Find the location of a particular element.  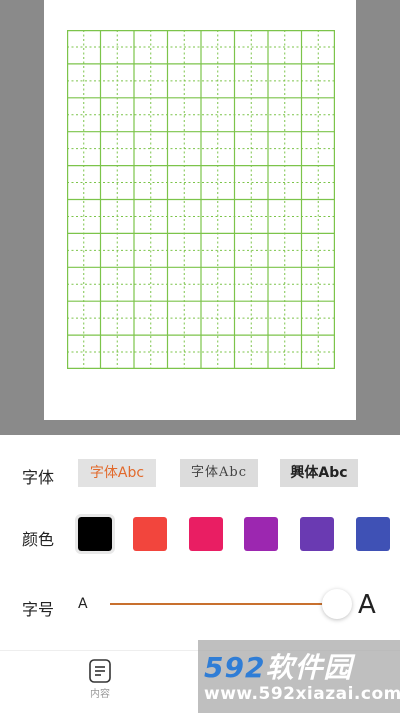

size-slider-track is located at coordinates (217, 604).